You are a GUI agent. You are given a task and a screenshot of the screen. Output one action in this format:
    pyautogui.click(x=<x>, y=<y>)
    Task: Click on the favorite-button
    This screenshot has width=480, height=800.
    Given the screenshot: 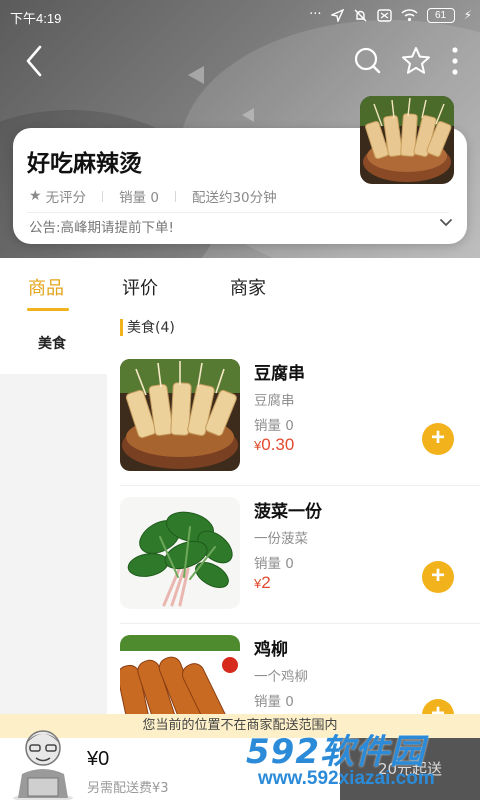 What is the action you would take?
    pyautogui.click(x=416, y=61)
    